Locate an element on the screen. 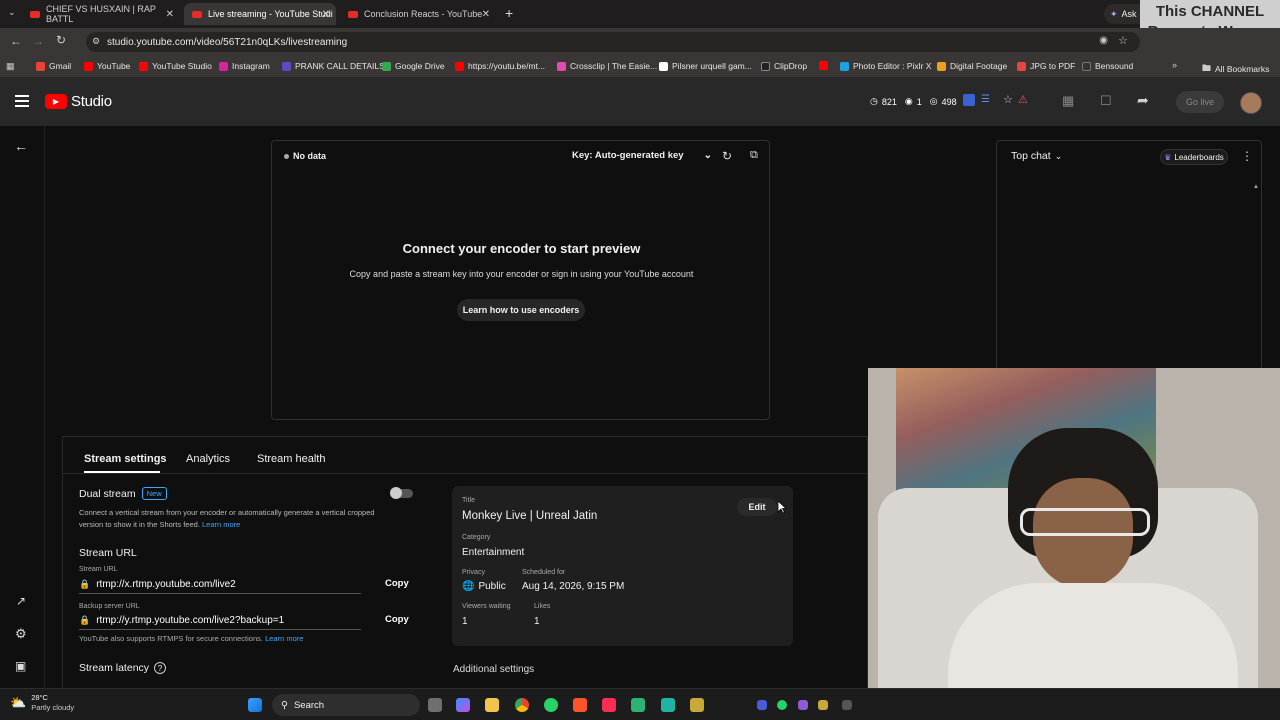  bookmark-label: ClipDrop is located at coordinates (791, 66).